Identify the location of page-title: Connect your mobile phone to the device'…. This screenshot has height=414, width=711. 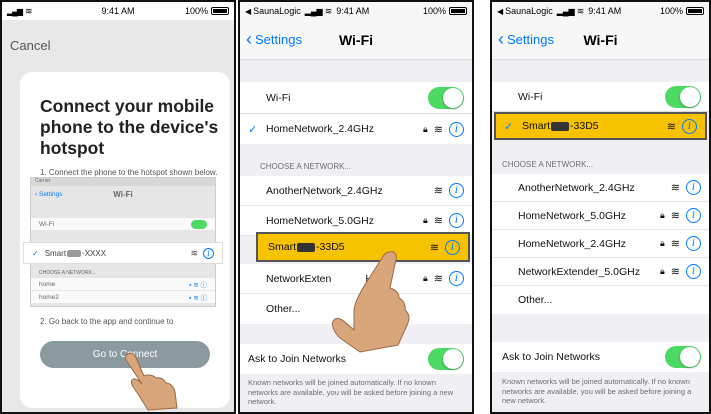
(129, 127).